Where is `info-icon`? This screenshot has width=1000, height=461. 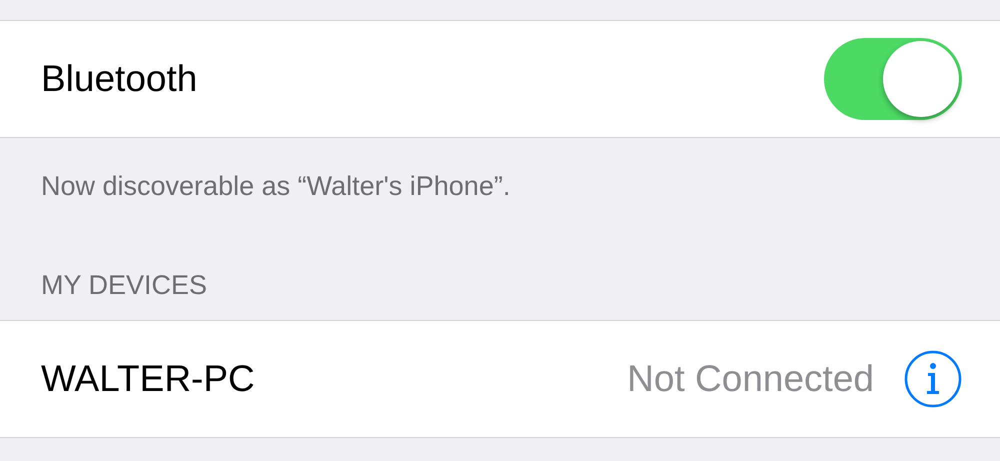 info-icon is located at coordinates (933, 379).